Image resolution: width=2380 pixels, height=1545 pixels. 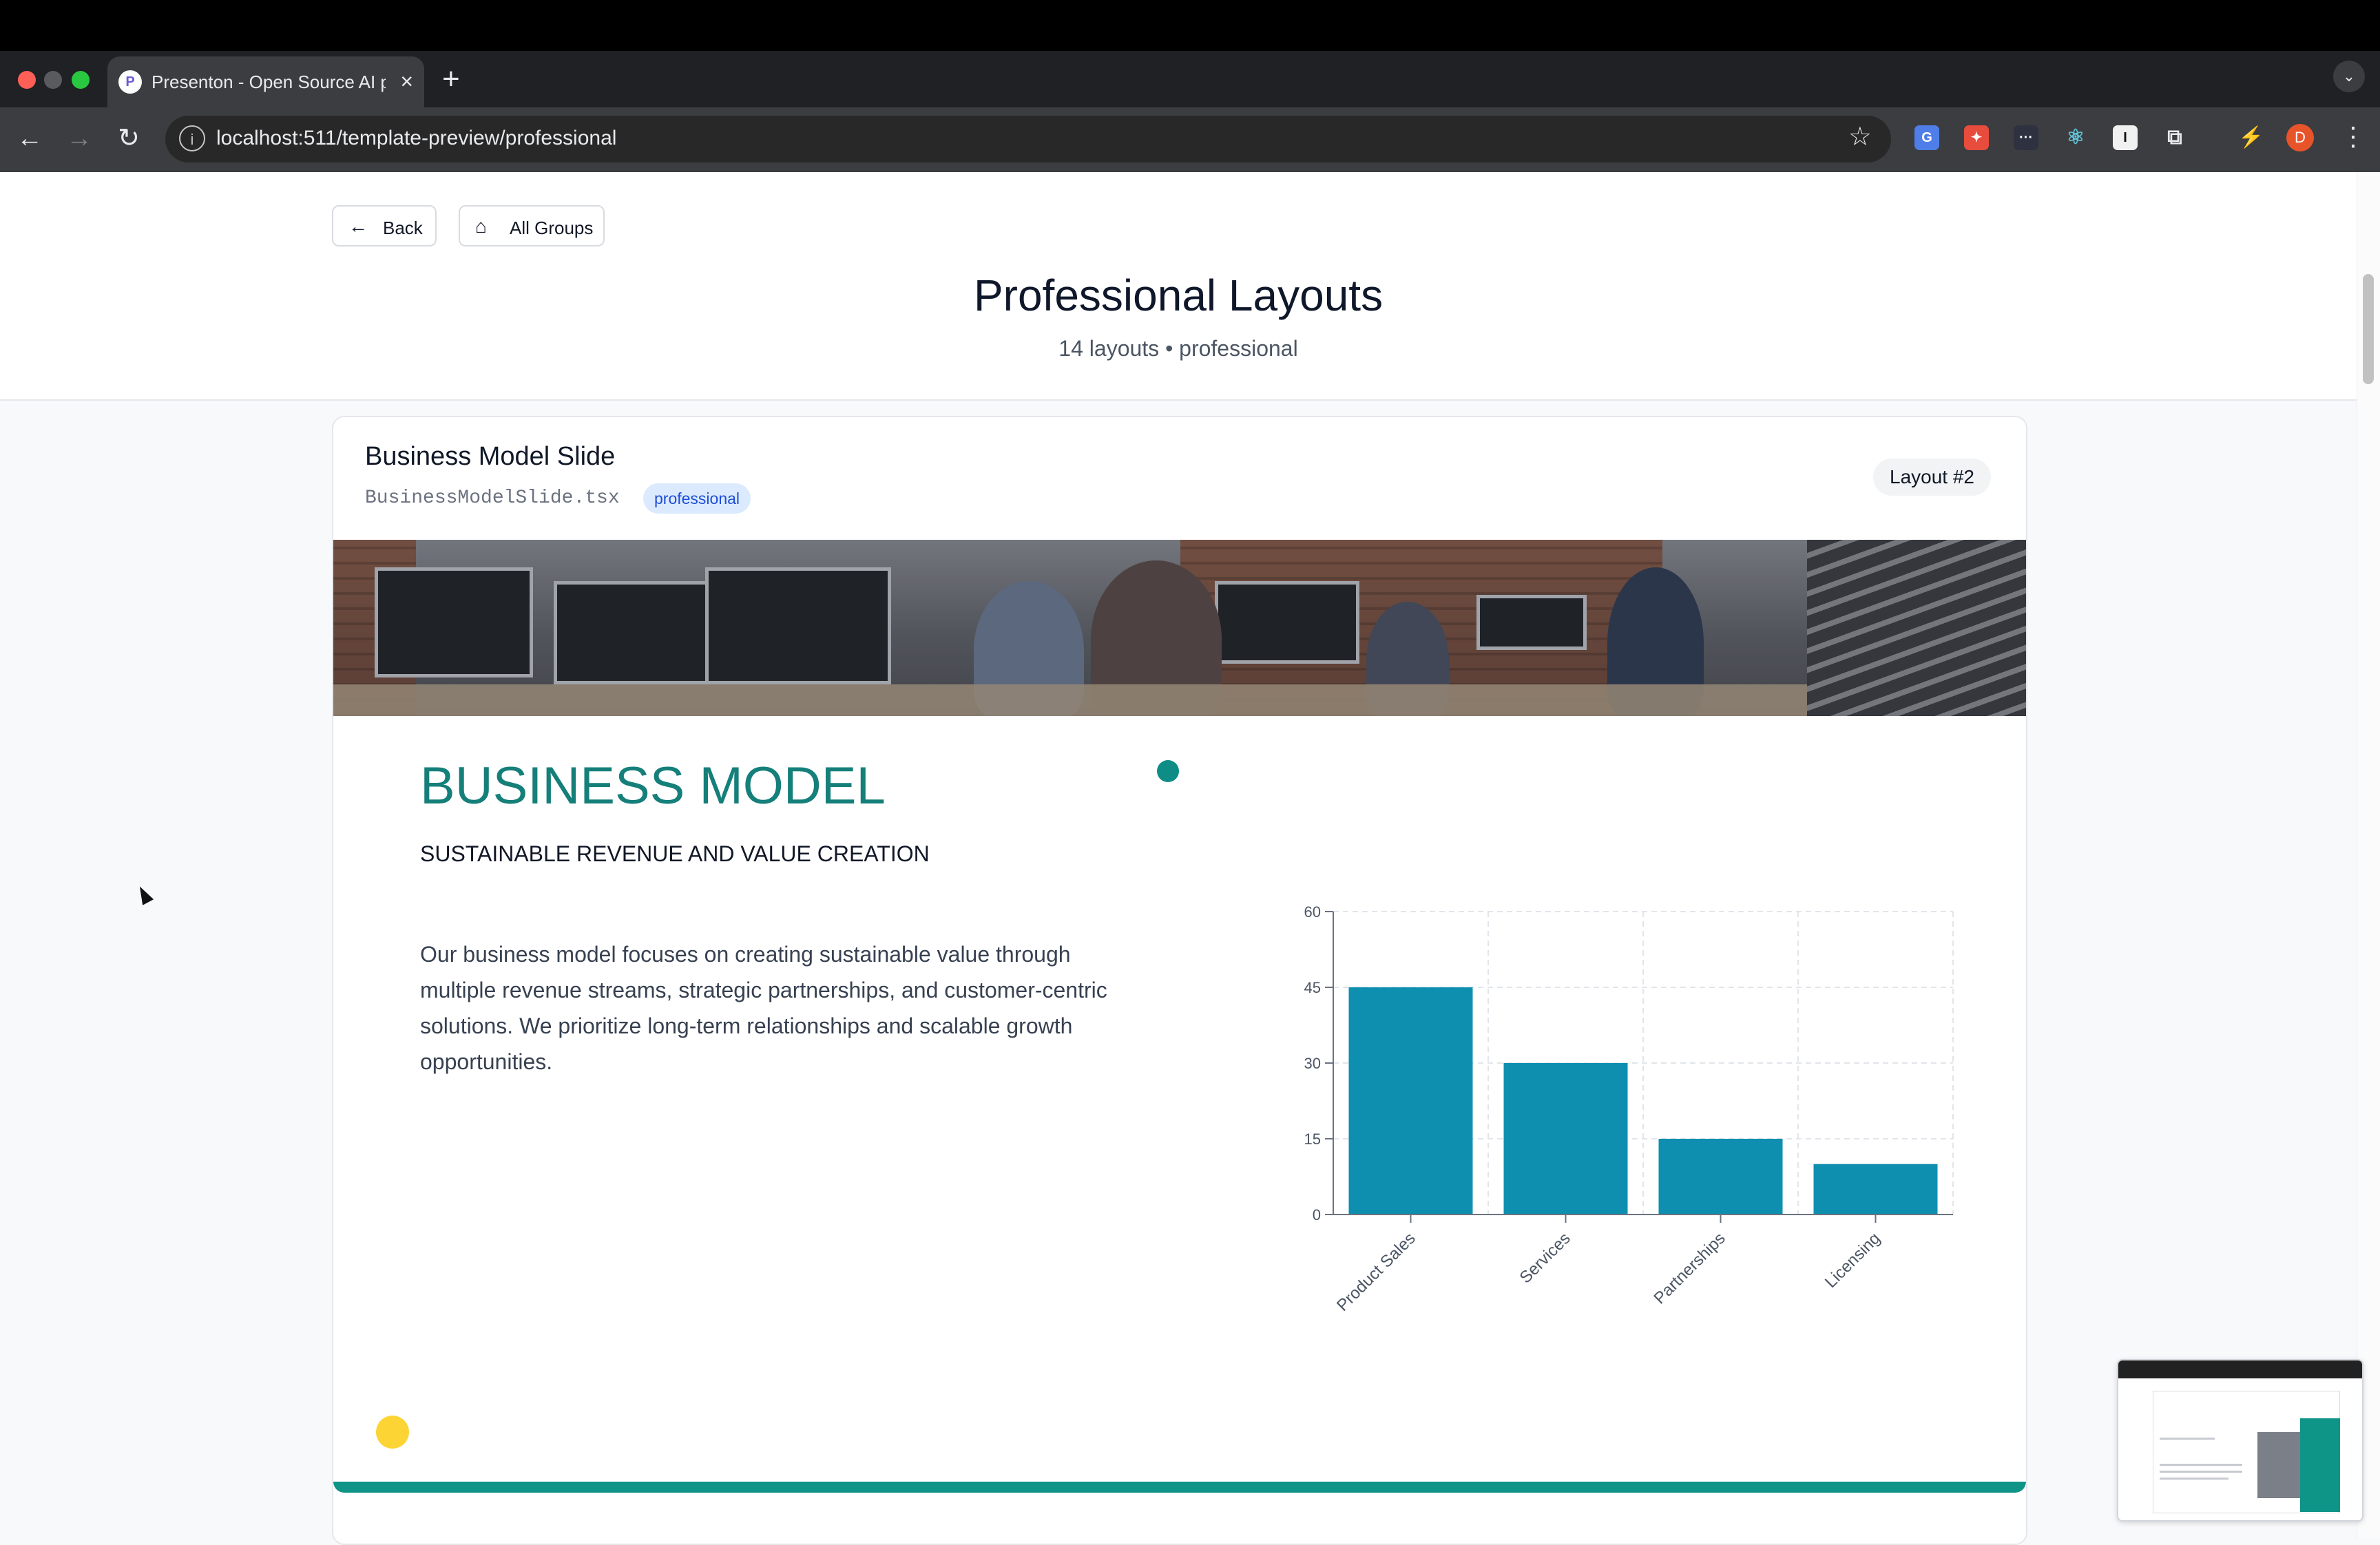 I want to click on back-button: ← Back, so click(x=384, y=225).